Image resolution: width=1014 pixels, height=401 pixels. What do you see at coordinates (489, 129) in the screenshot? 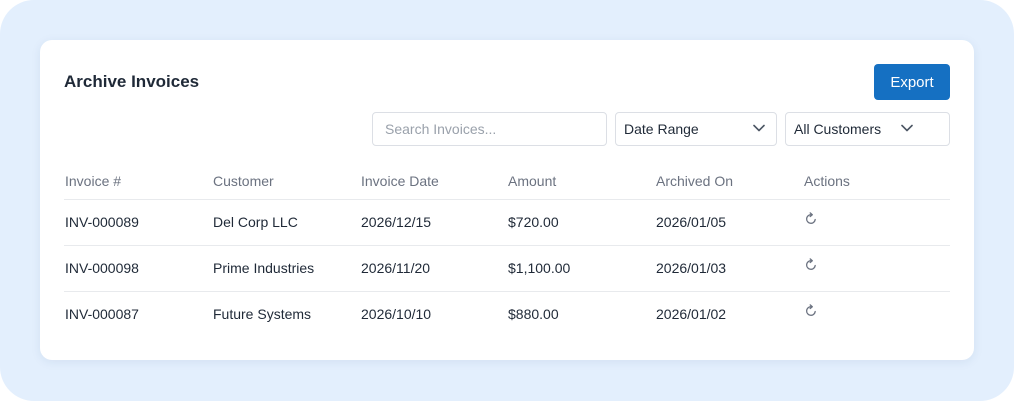
I see `search-input` at bounding box center [489, 129].